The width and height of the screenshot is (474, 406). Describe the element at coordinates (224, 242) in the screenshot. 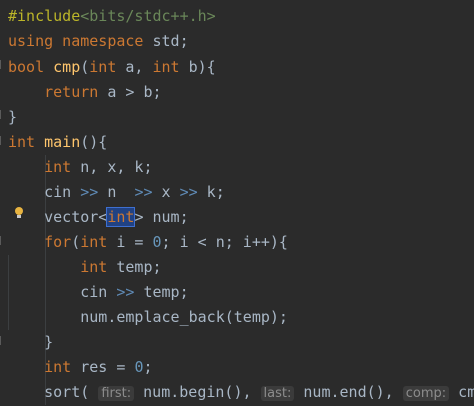

I see `code-token: ; i < n; i++){` at that location.